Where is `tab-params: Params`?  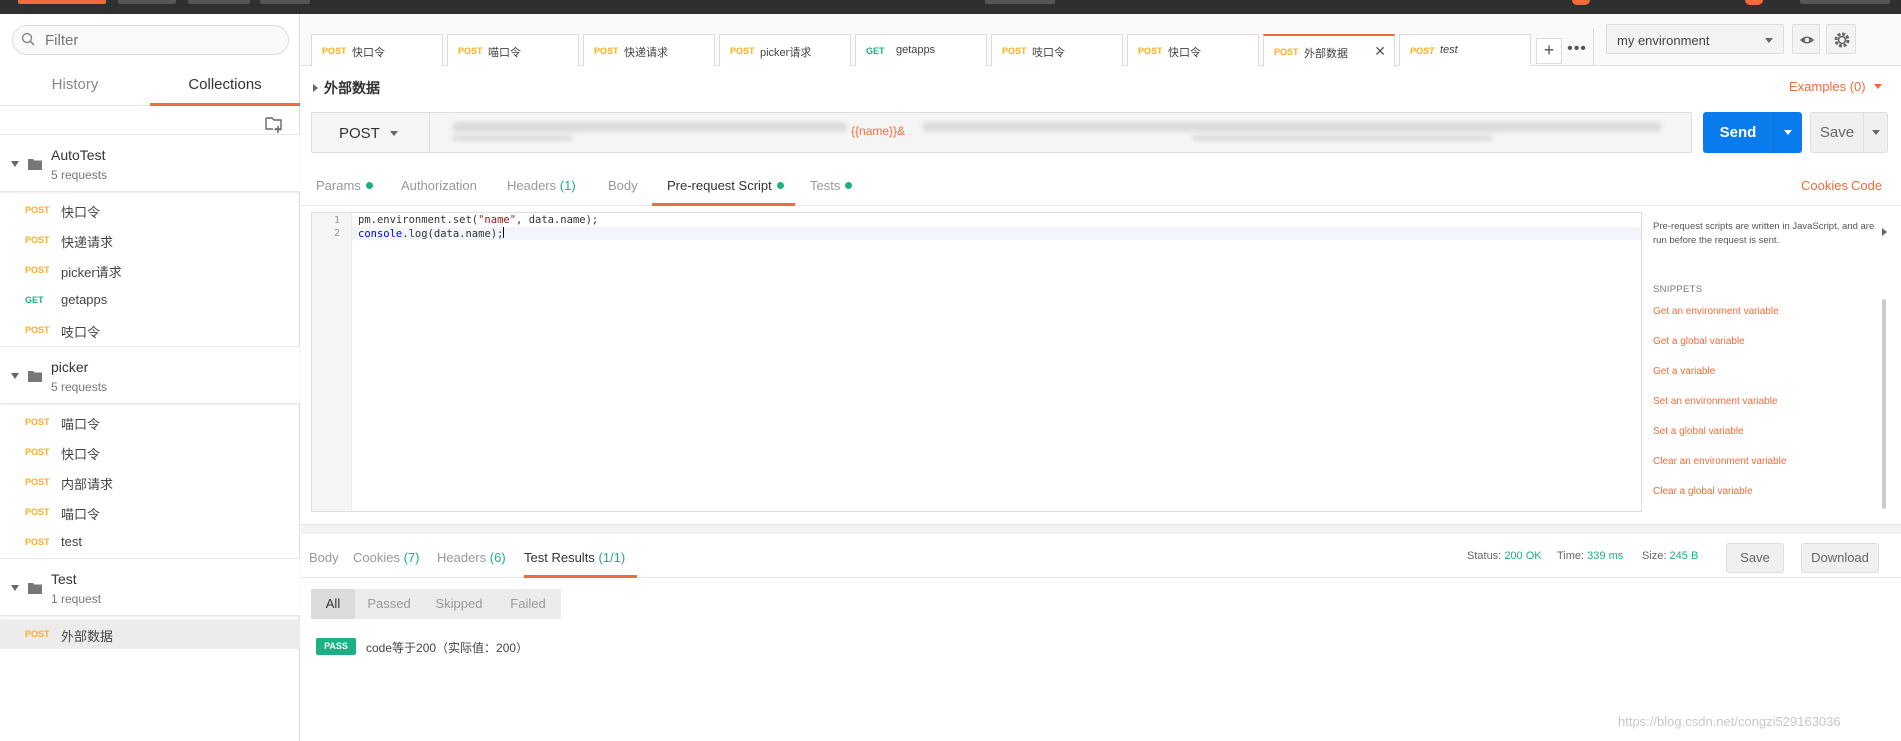
tab-params: Params is located at coordinates (344, 185).